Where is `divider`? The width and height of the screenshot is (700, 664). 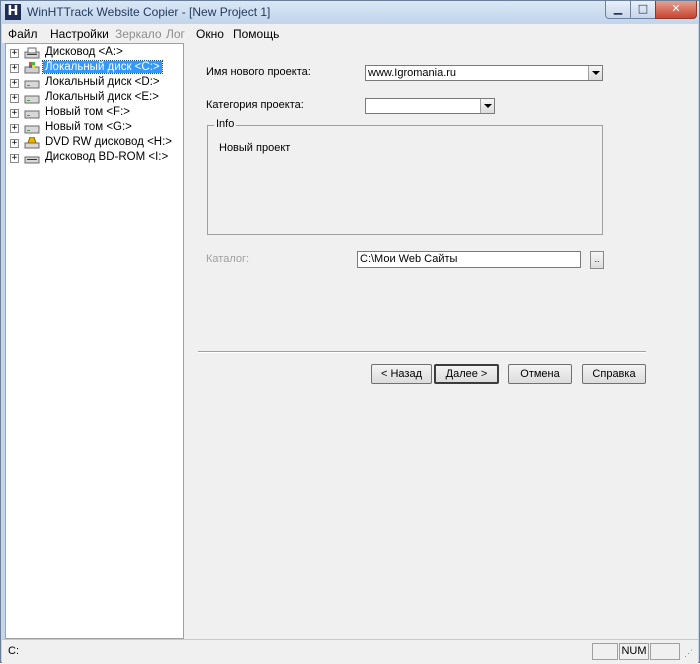
divider is located at coordinates (422, 352).